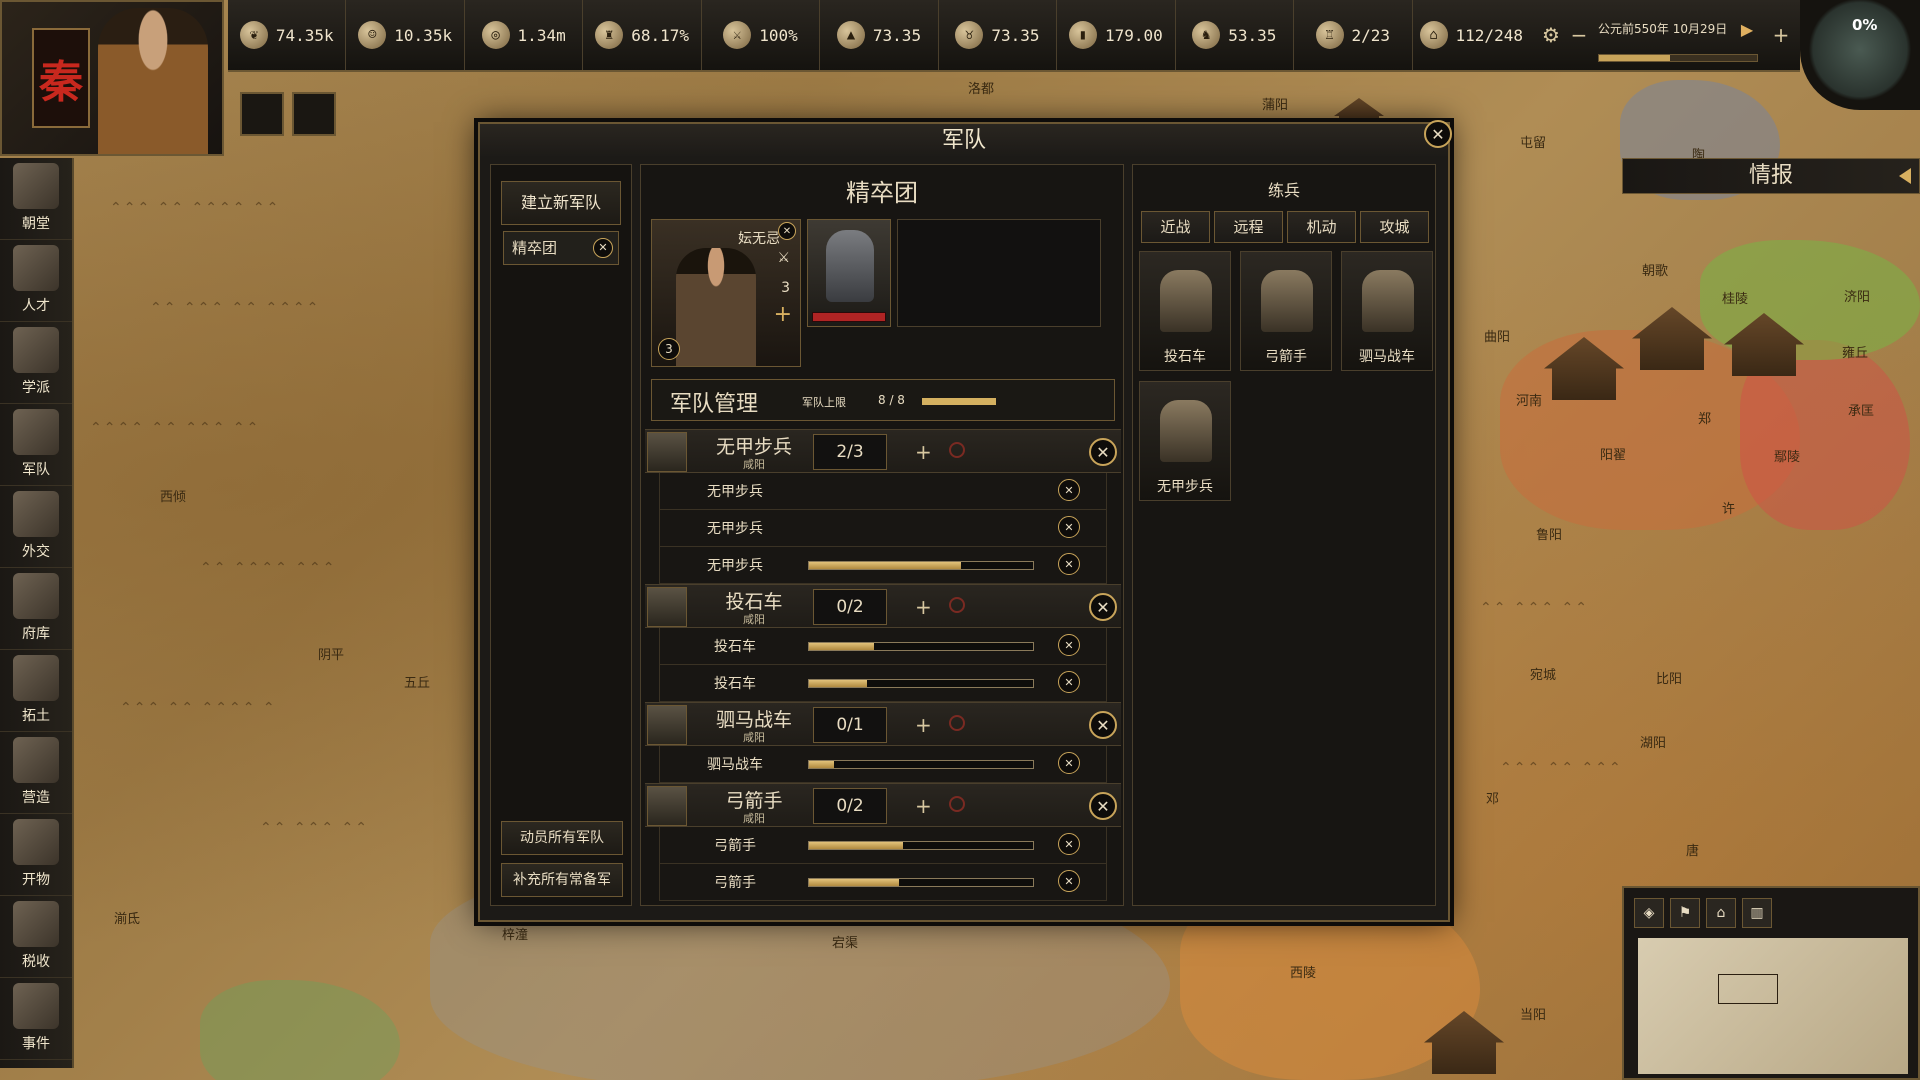 The width and height of the screenshot is (1920, 1080). I want to click on sidebar-item: 朝堂, so click(36, 199).